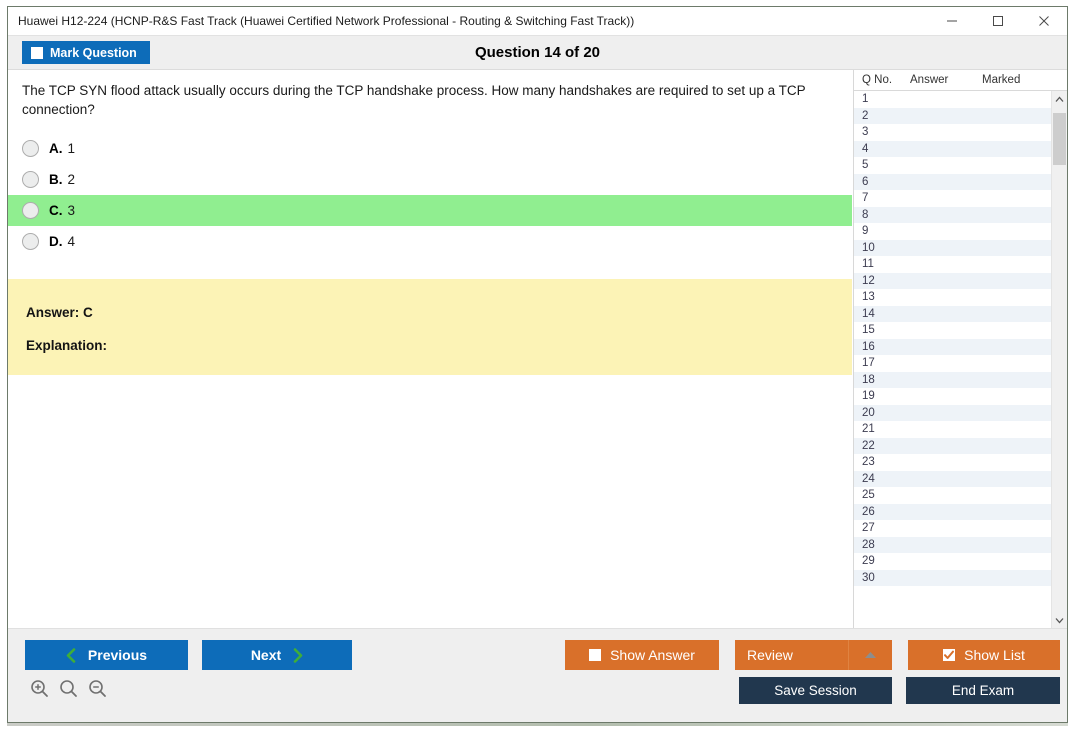 The width and height of the screenshot is (1075, 735). Describe the element at coordinates (952, 429) in the screenshot. I see `question-list-row: 21` at that location.